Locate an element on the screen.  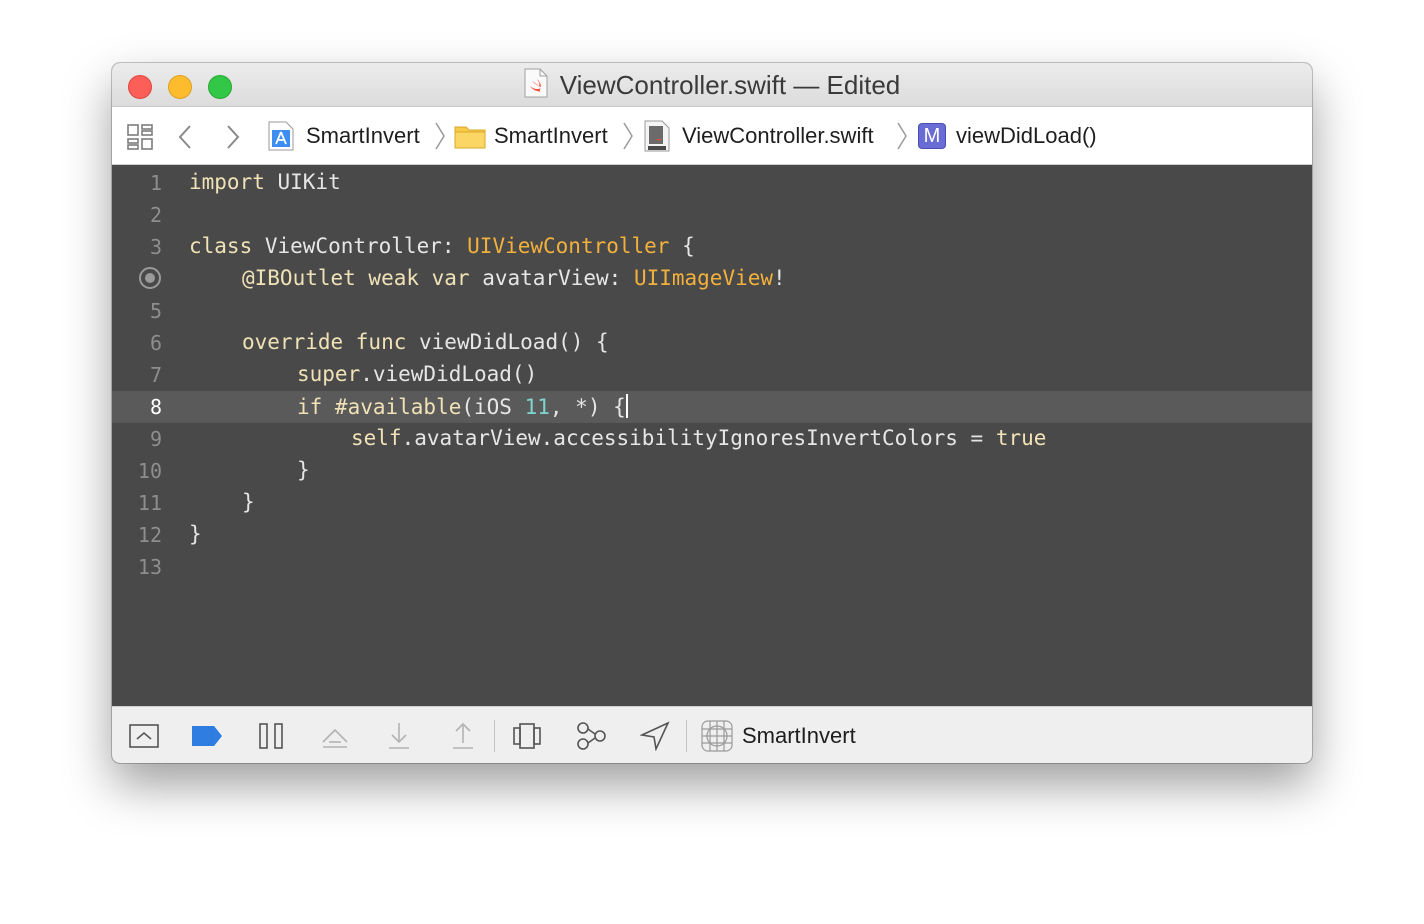
code-text: if #available(iOS 11, *) { is located at coordinates (462, 406).